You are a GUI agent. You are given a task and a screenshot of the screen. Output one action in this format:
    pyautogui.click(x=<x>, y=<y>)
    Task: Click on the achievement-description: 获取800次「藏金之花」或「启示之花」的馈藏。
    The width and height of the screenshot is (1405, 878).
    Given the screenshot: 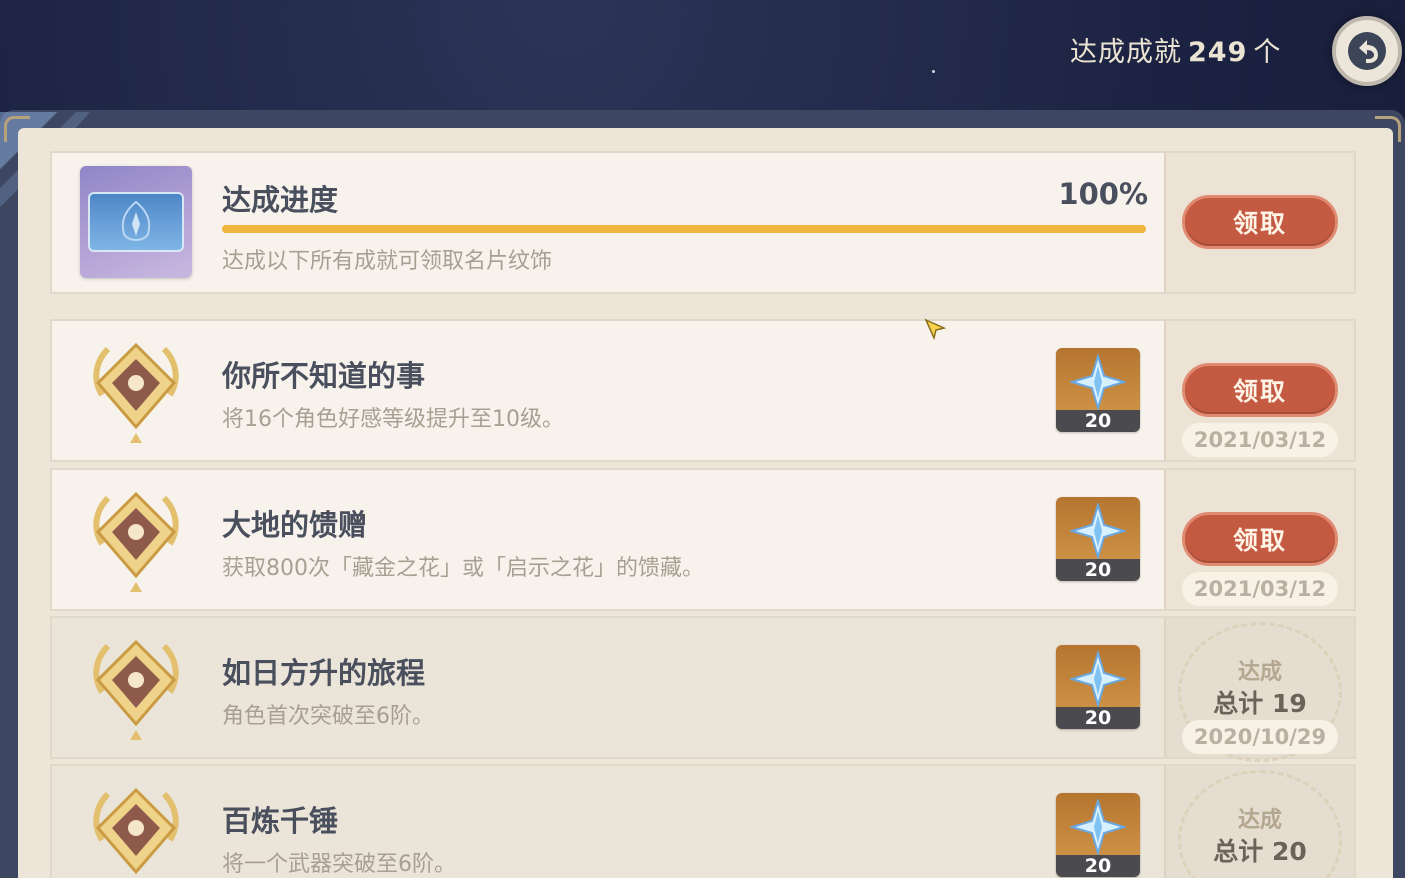 What is the action you would take?
    pyautogui.click(x=463, y=568)
    